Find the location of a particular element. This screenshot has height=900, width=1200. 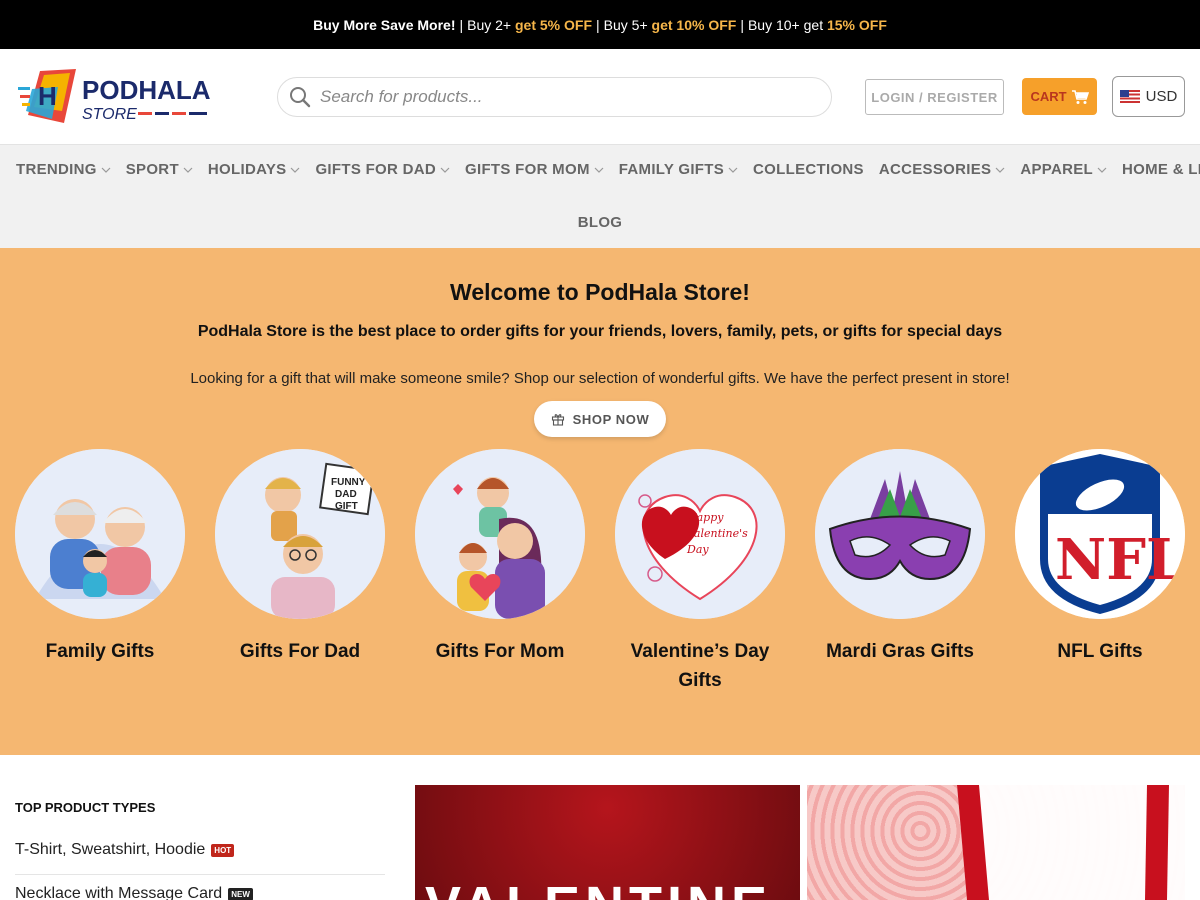

promo-highlight-3: 15% OFF is located at coordinates (856, 24).